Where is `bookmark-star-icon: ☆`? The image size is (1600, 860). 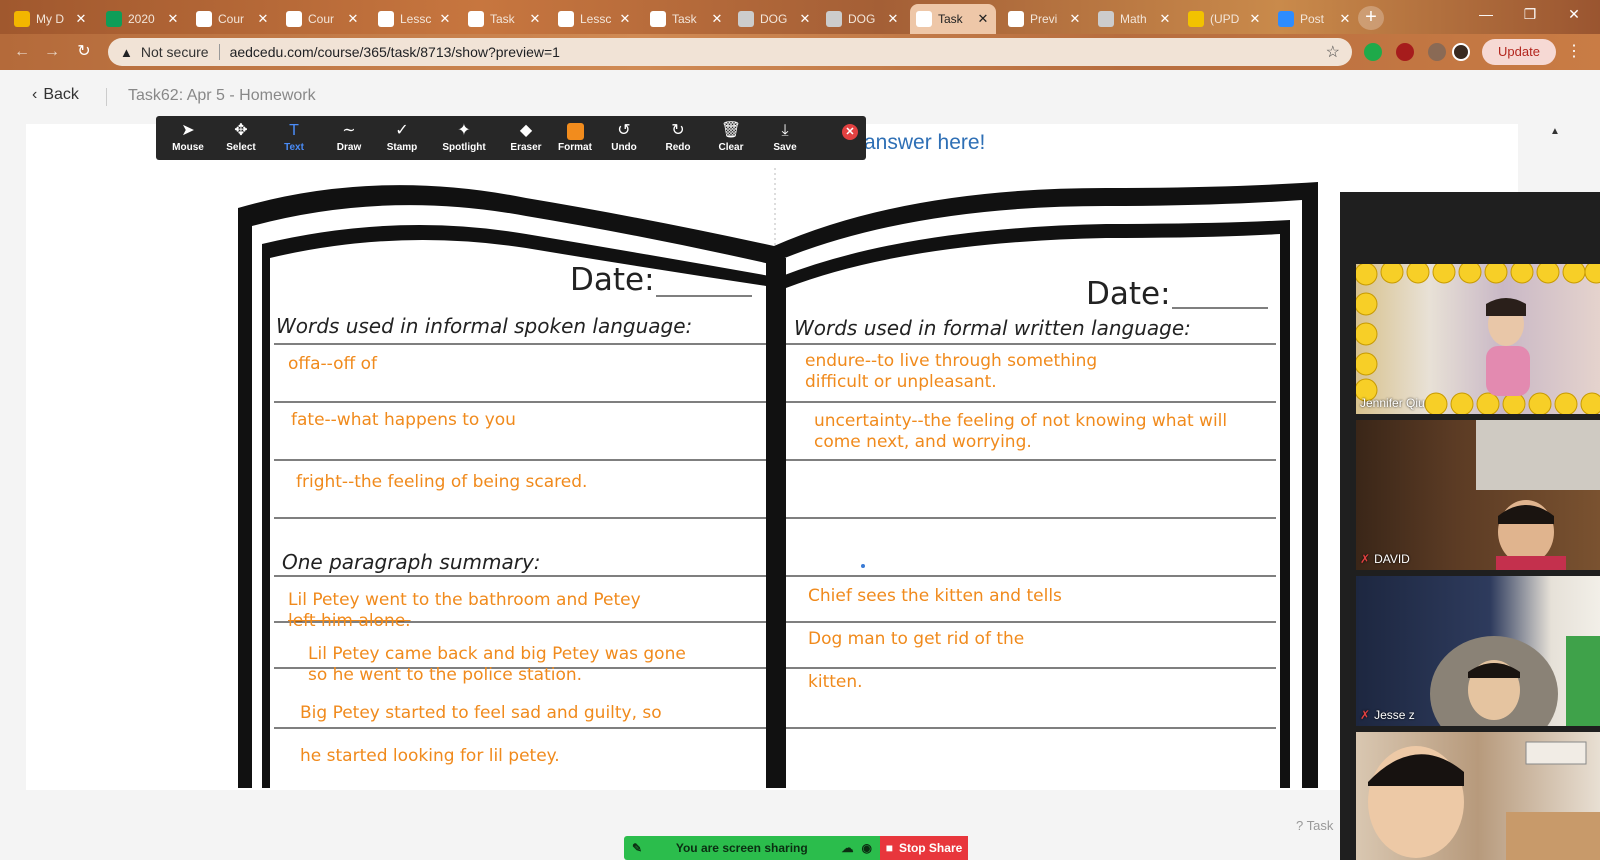
bookmark-star-icon: ☆ is located at coordinates (1333, 52).